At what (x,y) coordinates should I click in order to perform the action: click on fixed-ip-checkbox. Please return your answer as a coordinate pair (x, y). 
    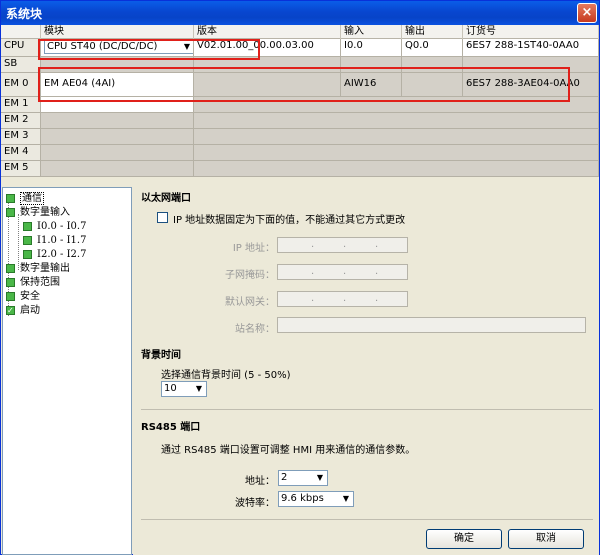
    Looking at the image, I should click on (162, 217).